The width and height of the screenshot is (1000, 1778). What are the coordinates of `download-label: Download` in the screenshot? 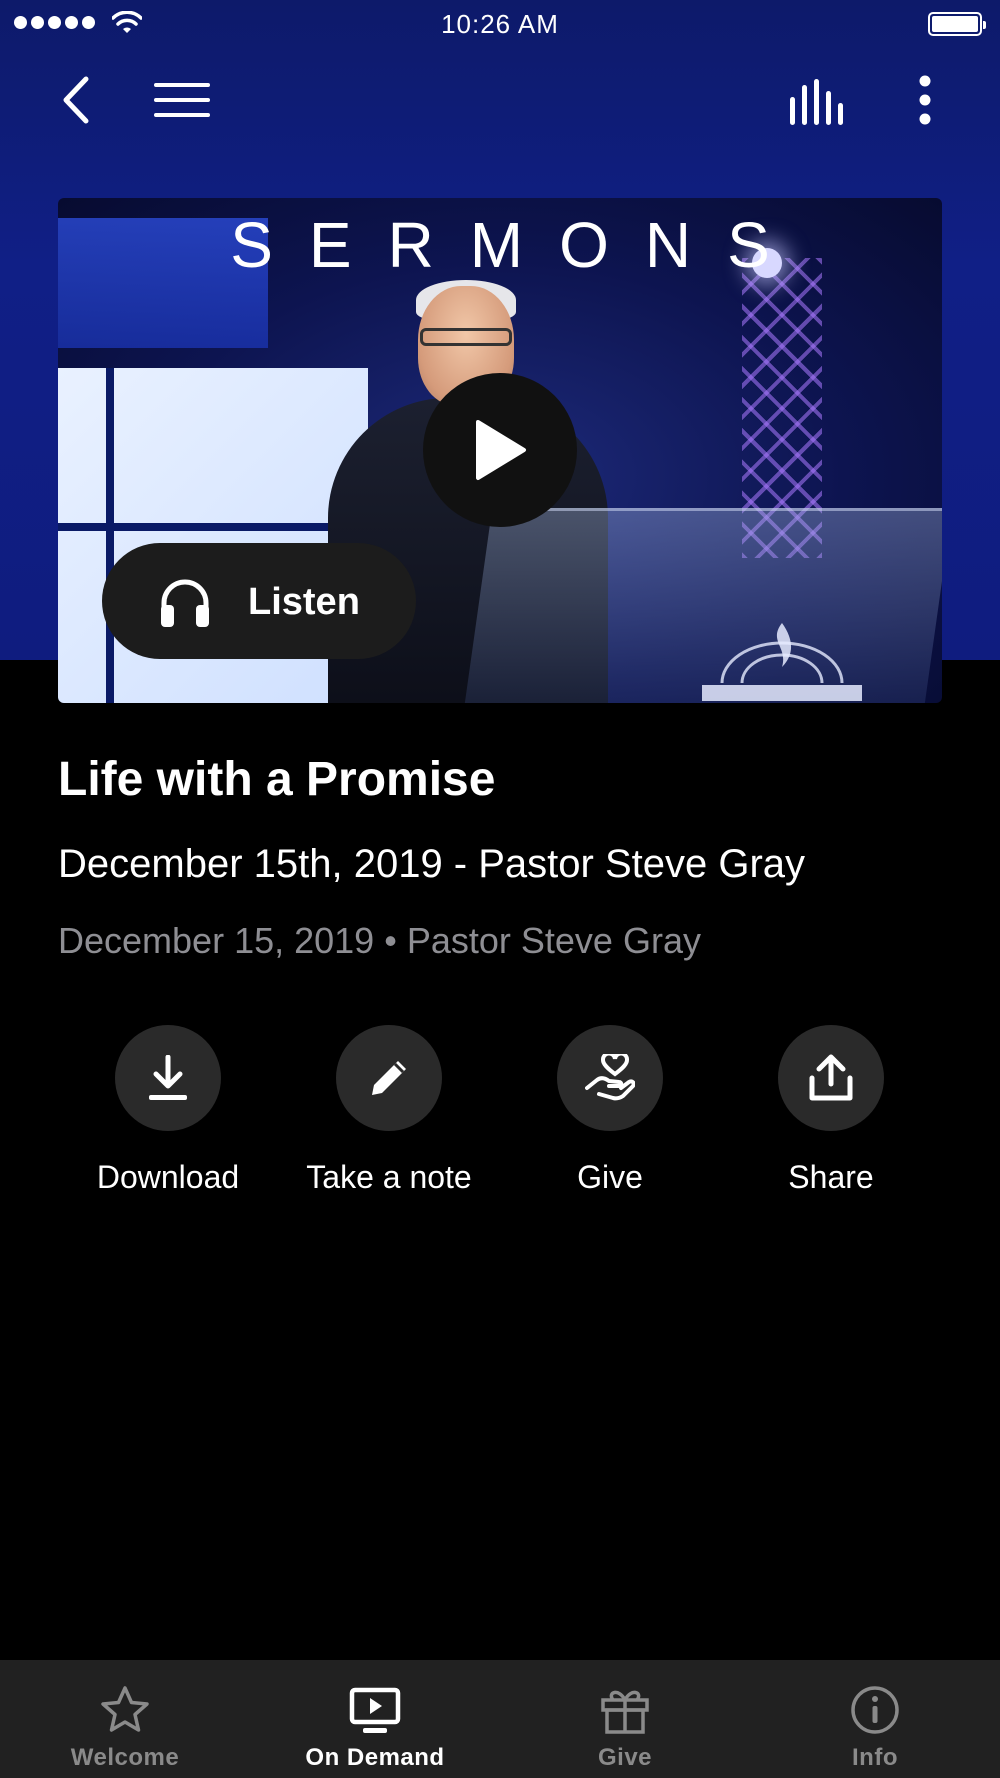 It's located at (168, 1177).